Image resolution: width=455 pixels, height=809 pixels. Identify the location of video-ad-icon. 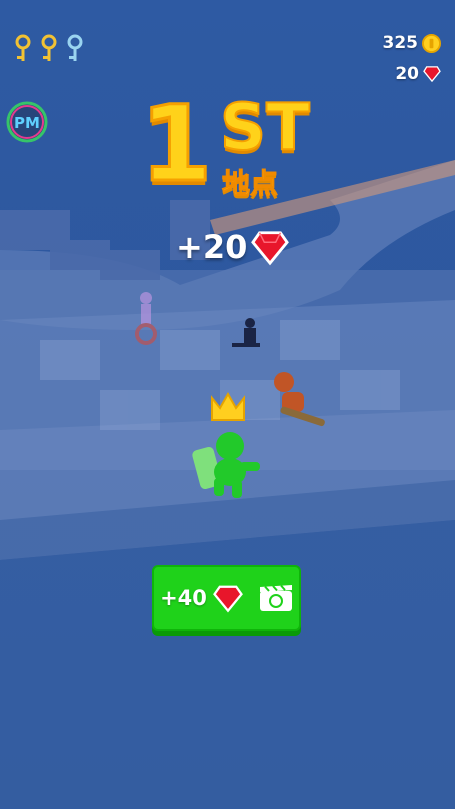
(275, 597).